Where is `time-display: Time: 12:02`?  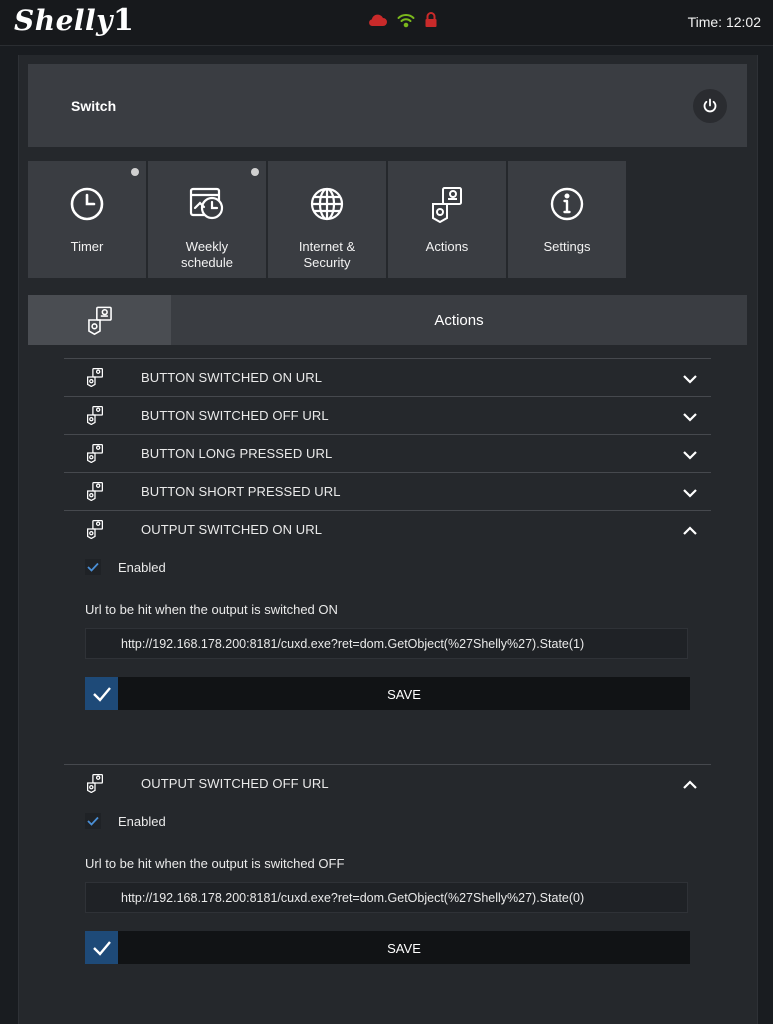 time-display: Time: 12:02 is located at coordinates (724, 22).